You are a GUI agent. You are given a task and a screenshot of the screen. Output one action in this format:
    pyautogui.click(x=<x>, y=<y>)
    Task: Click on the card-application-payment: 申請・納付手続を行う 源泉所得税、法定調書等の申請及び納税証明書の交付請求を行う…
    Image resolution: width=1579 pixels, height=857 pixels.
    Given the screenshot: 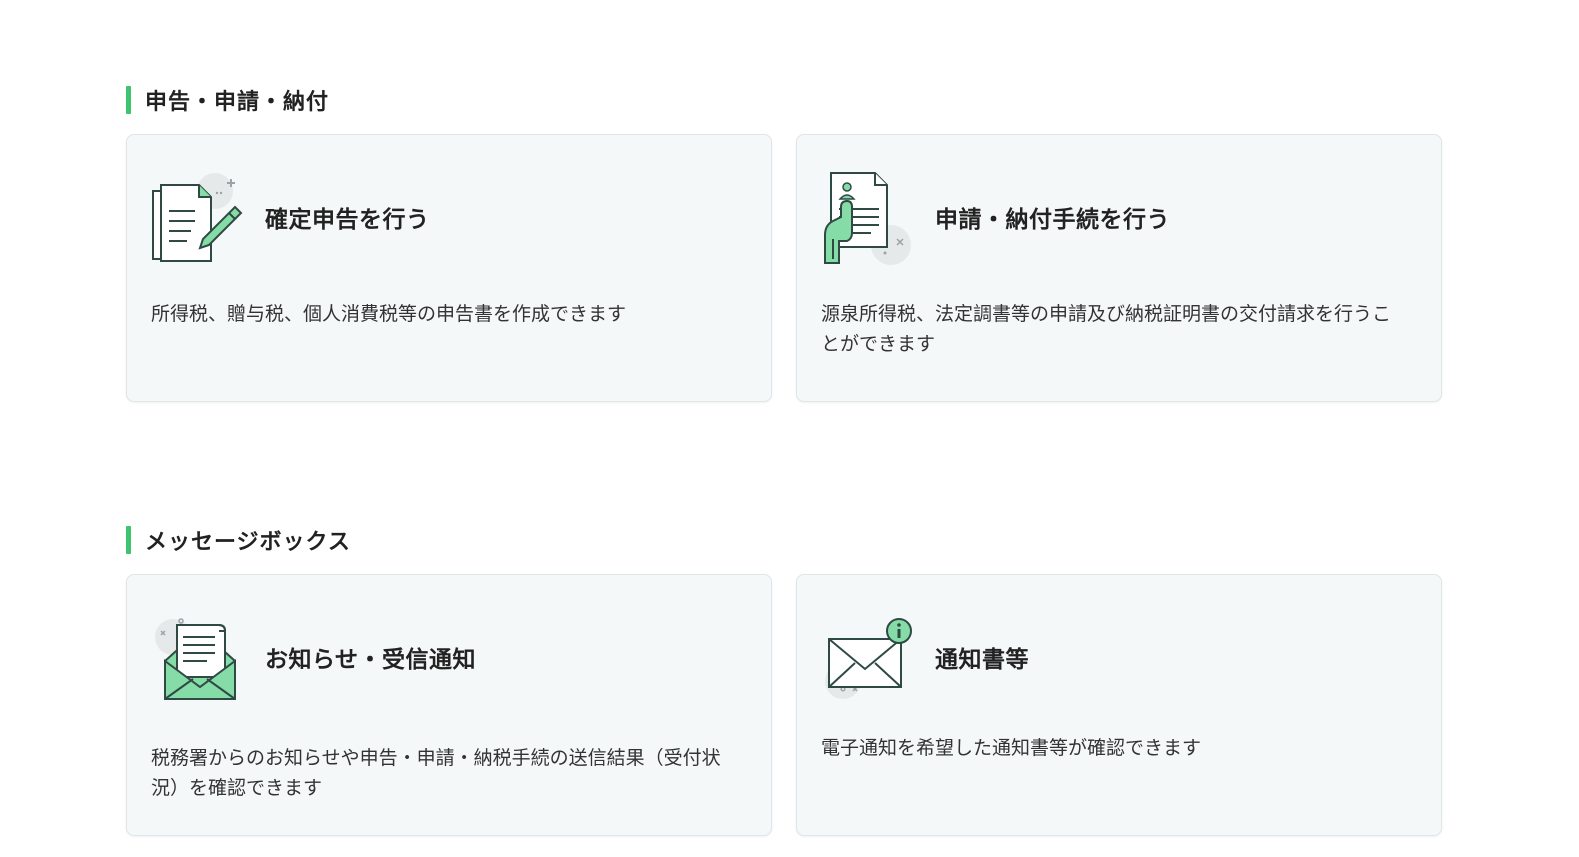 What is the action you would take?
    pyautogui.click(x=1119, y=268)
    